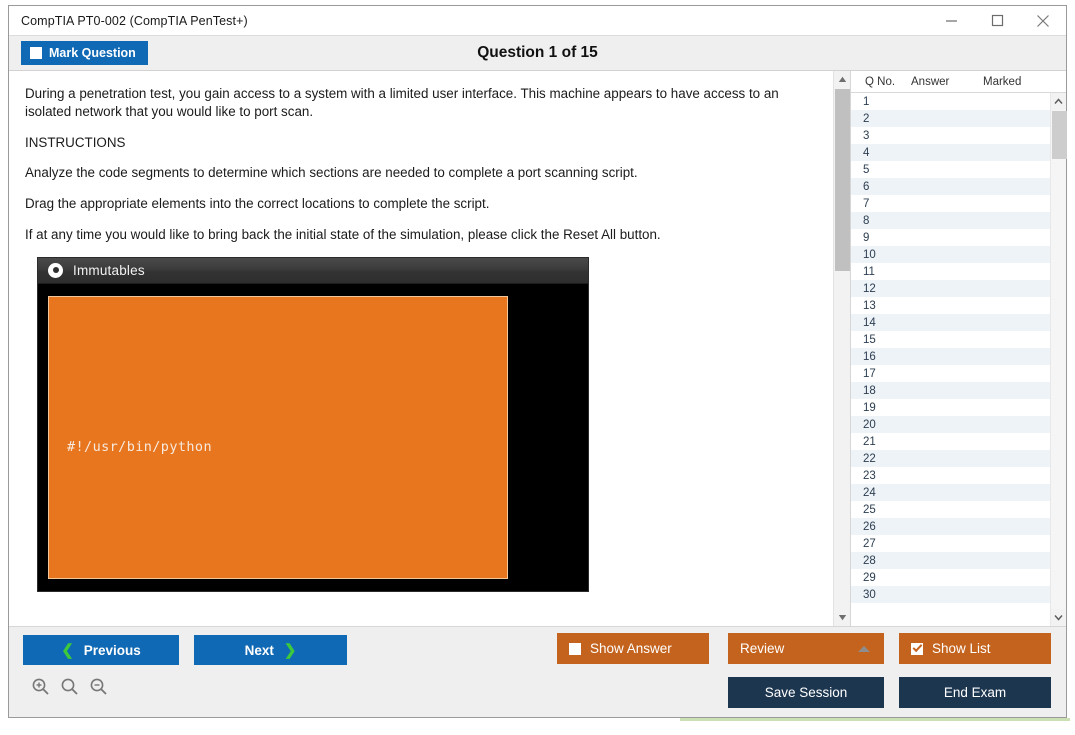 The image size is (1075, 735). Describe the element at coordinates (950, 577) in the screenshot. I see `table-row: 29` at that location.